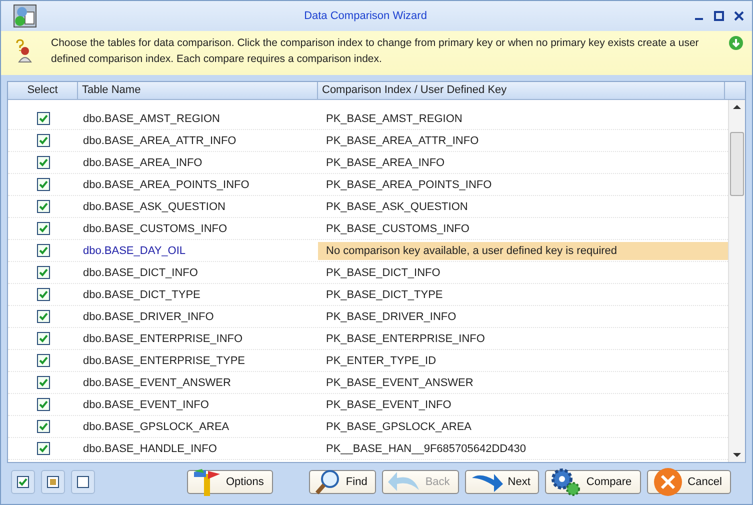 This screenshot has width=753, height=505. What do you see at coordinates (399, 426) in the screenshot?
I see `comparison-key: PK_BASE_GPSLOCK_AREA` at bounding box center [399, 426].